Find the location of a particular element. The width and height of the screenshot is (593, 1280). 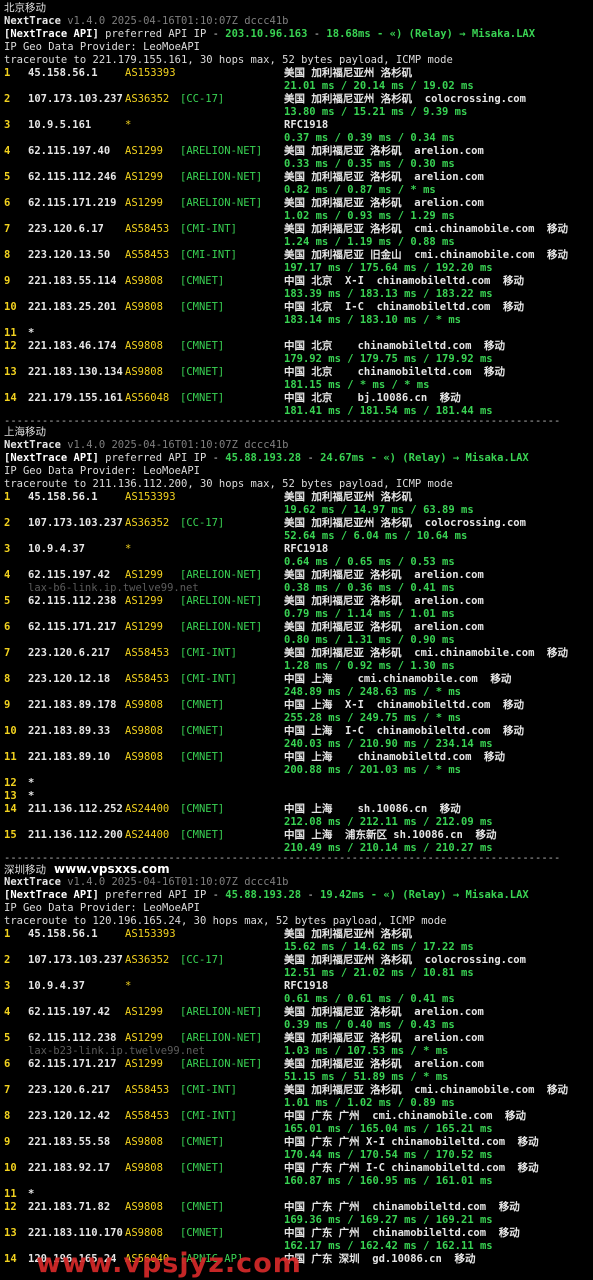

api-latency: 24.67ms is located at coordinates (342, 458).